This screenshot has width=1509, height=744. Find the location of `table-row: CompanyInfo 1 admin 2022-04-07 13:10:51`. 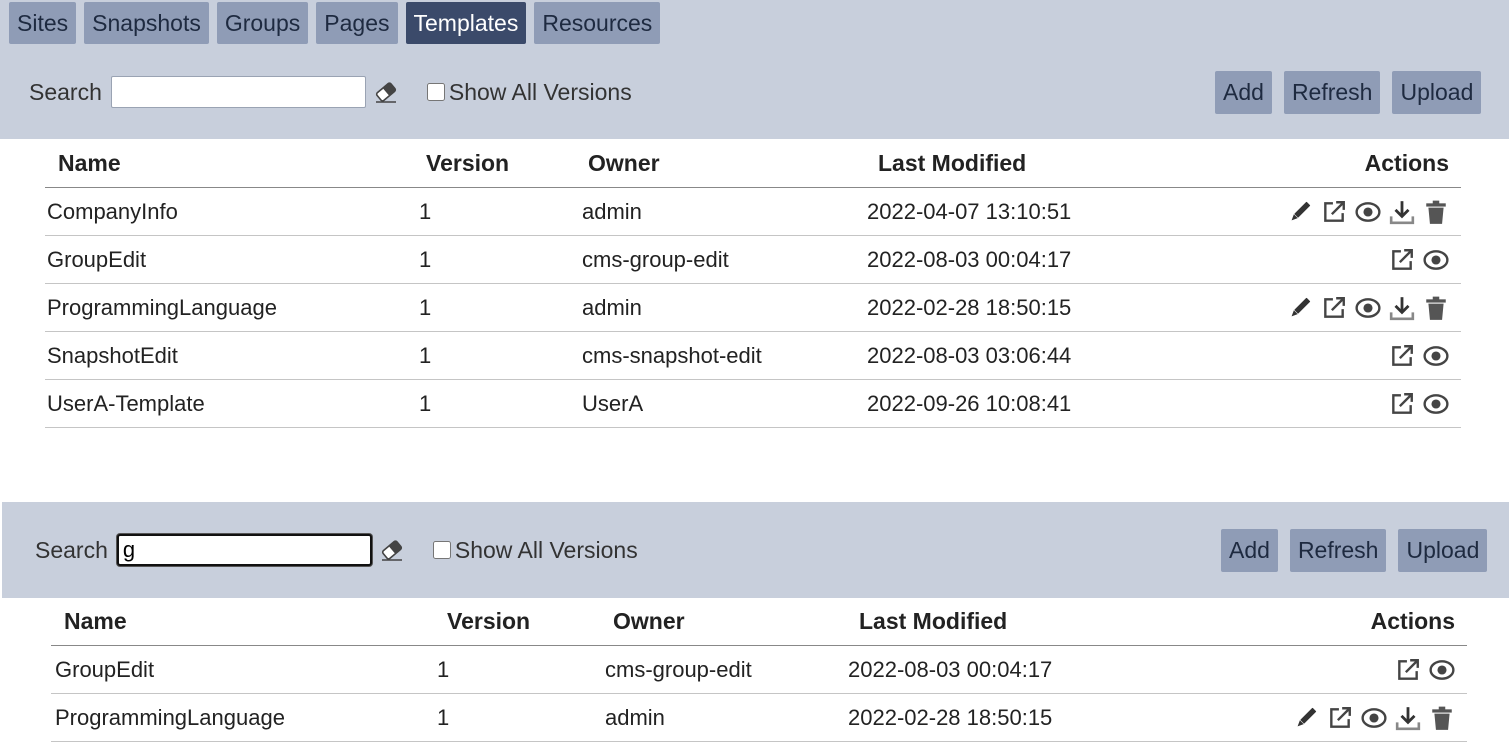

table-row: CompanyInfo 1 admin 2022-04-07 13:10:51 is located at coordinates (753, 211).